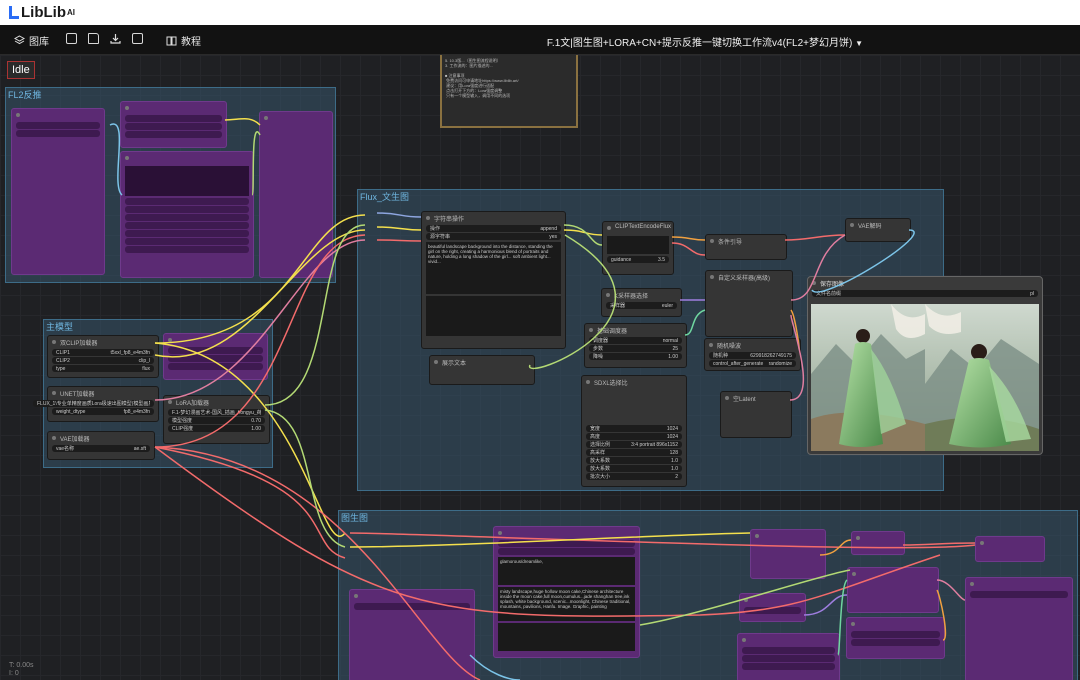 This screenshot has height=680, width=1080. What do you see at coordinates (878, 543) in the screenshot?
I see `i2i-guidance-node-bypassed` at bounding box center [878, 543].